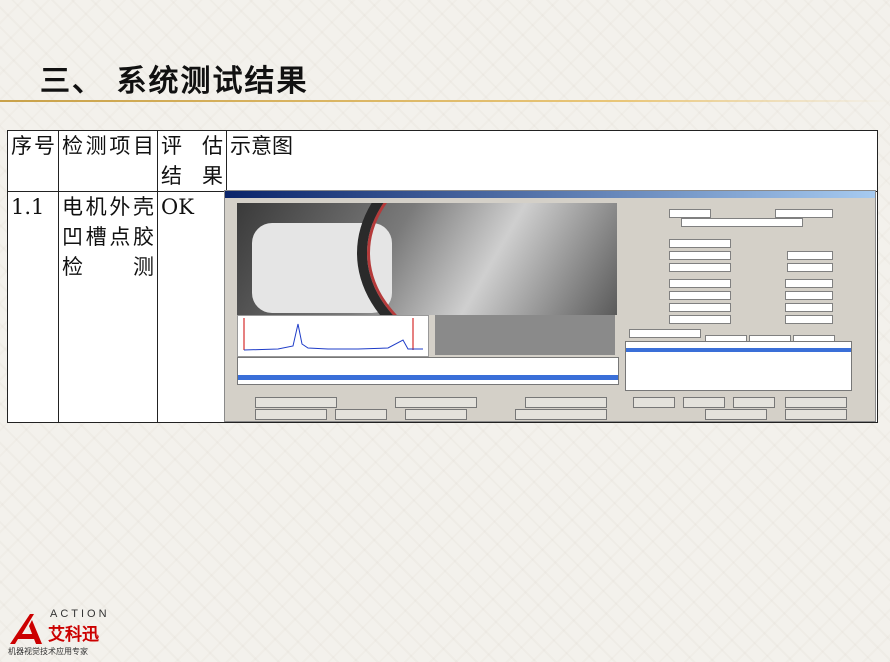 Image resolution: width=890 pixels, height=662 pixels. Describe the element at coordinates (738, 366) in the screenshot. I see `method-list-panel` at that location.